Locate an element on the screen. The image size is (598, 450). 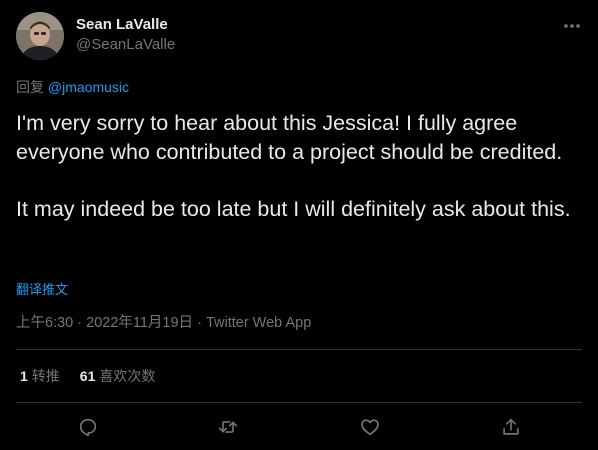
likes-stat: 61 喜欢次数 is located at coordinates (118, 376).